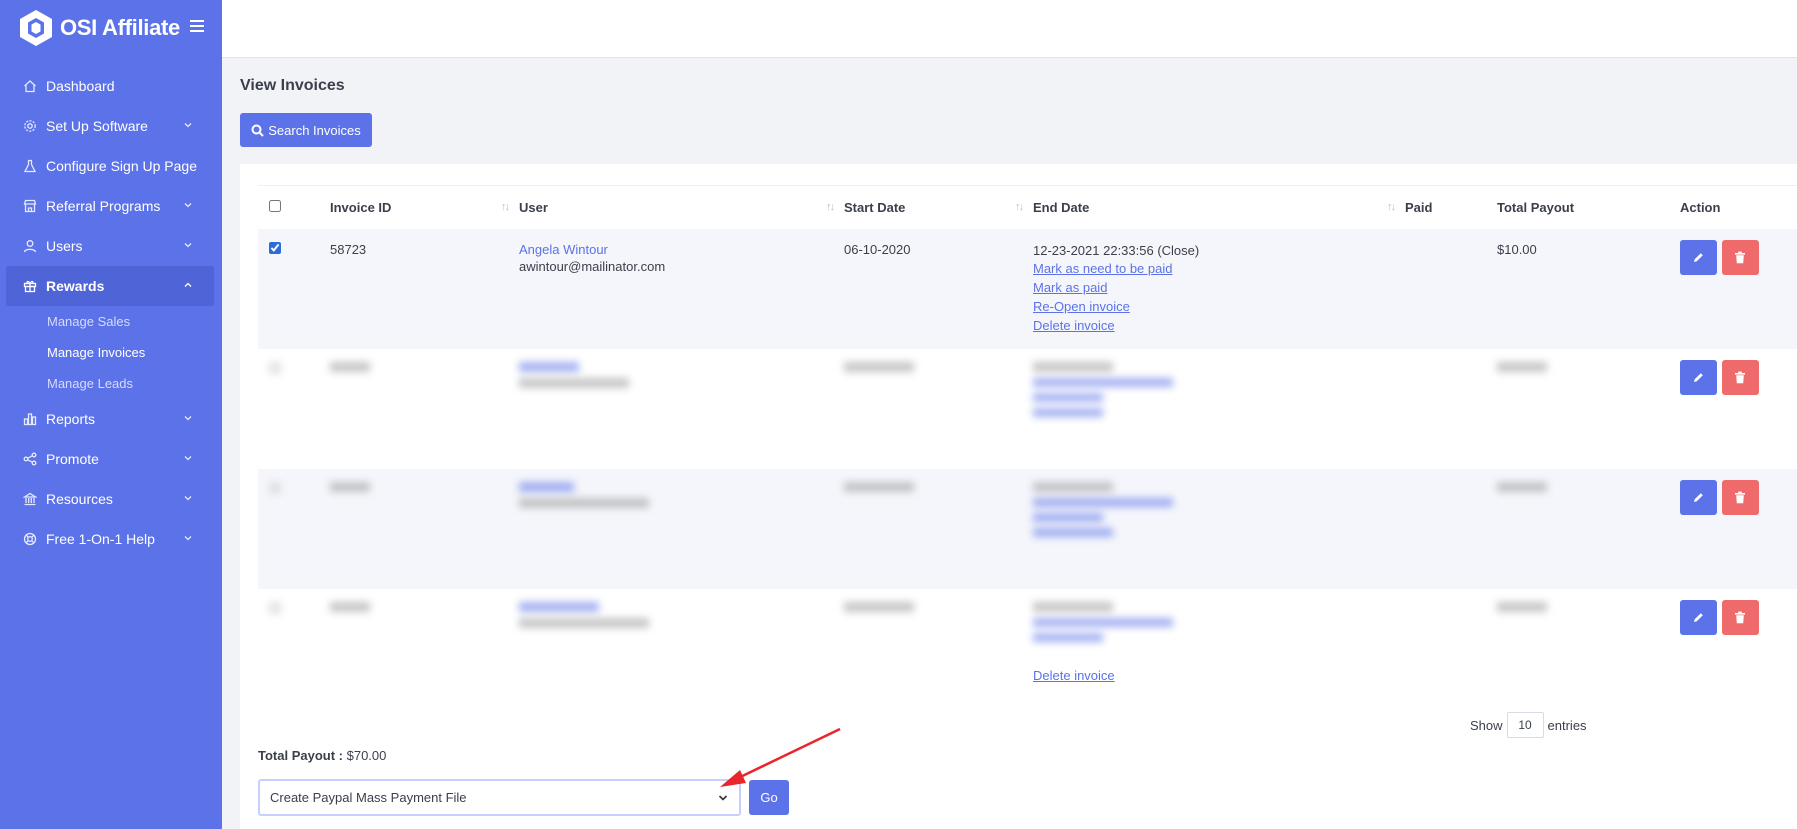  Describe the element at coordinates (1451, 288) in the screenshot. I see `paid-cell` at that location.